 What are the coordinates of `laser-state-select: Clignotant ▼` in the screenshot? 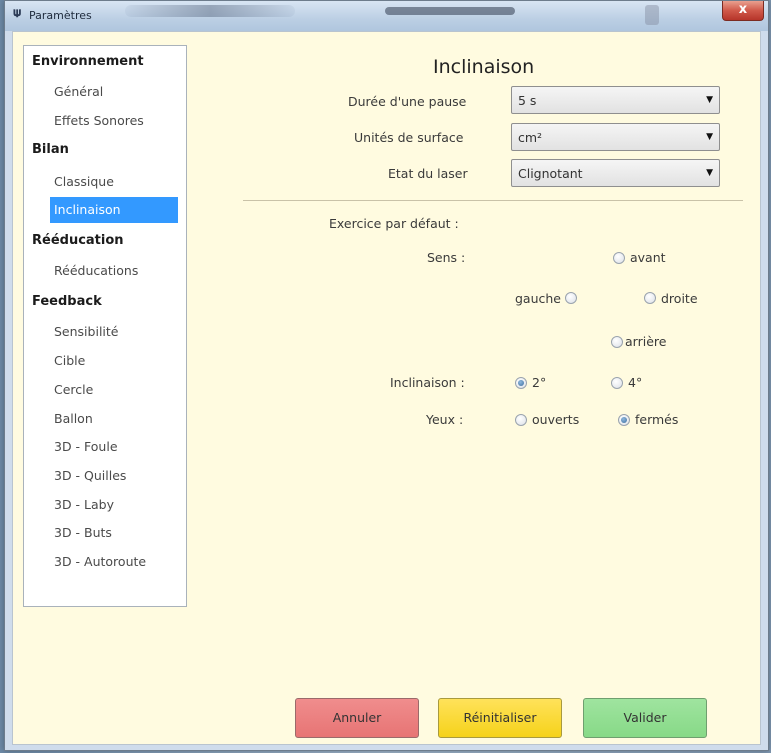 It's located at (615, 173).